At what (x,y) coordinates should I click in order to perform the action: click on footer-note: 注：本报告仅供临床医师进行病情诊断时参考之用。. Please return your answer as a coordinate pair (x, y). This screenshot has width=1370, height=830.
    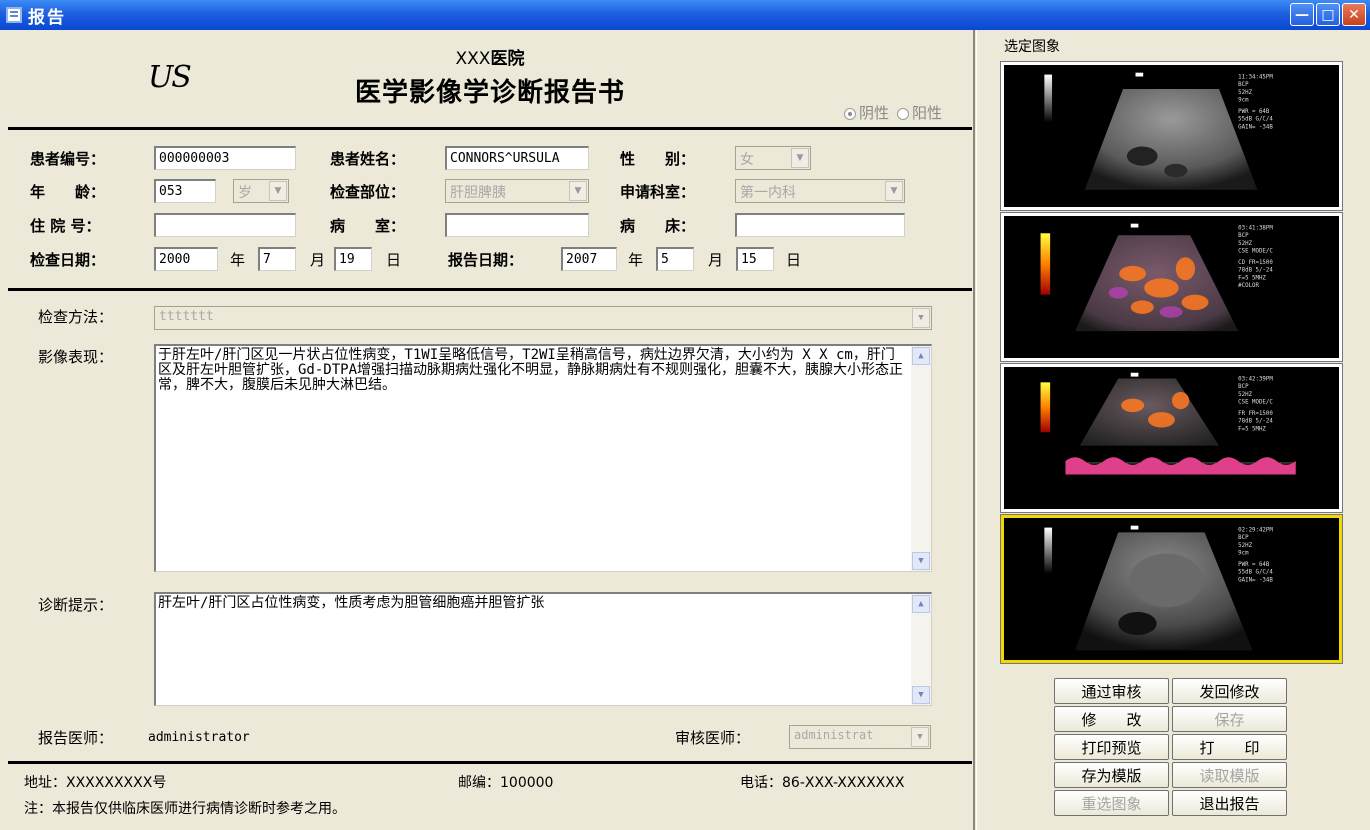
    Looking at the image, I should click on (185, 809).